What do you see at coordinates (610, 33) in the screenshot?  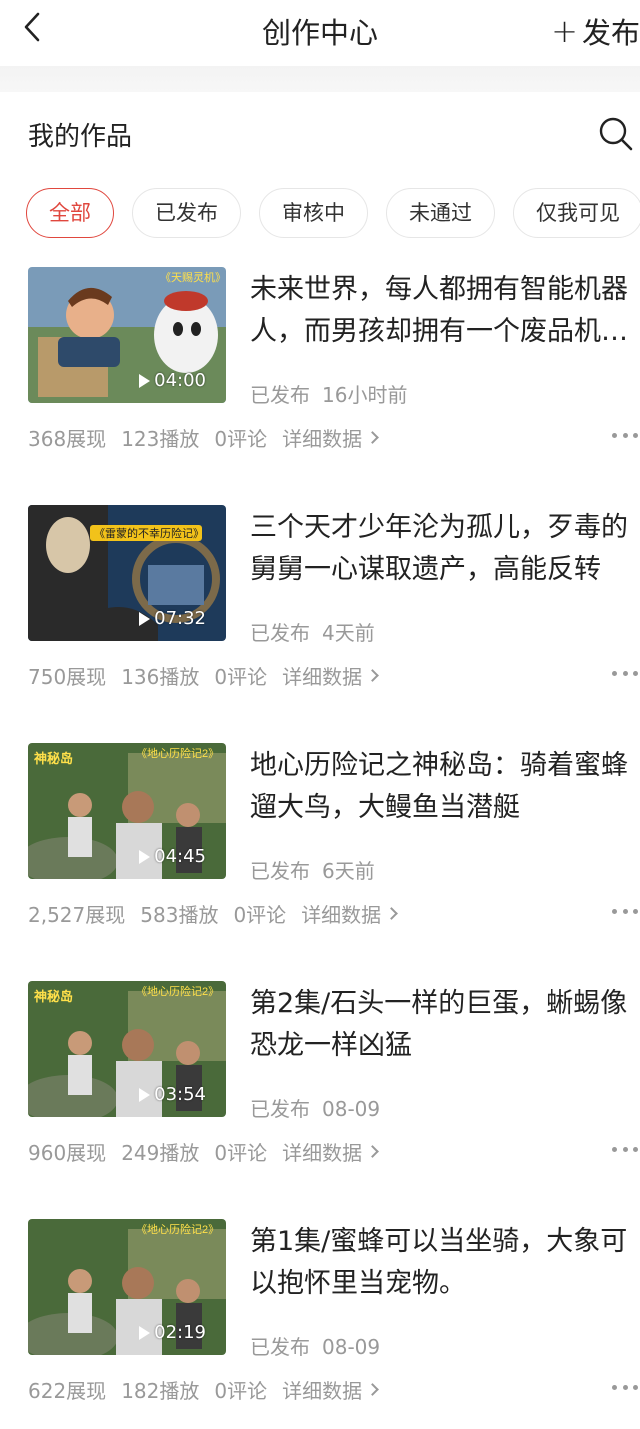 I see `publish-label: 发布` at bounding box center [610, 33].